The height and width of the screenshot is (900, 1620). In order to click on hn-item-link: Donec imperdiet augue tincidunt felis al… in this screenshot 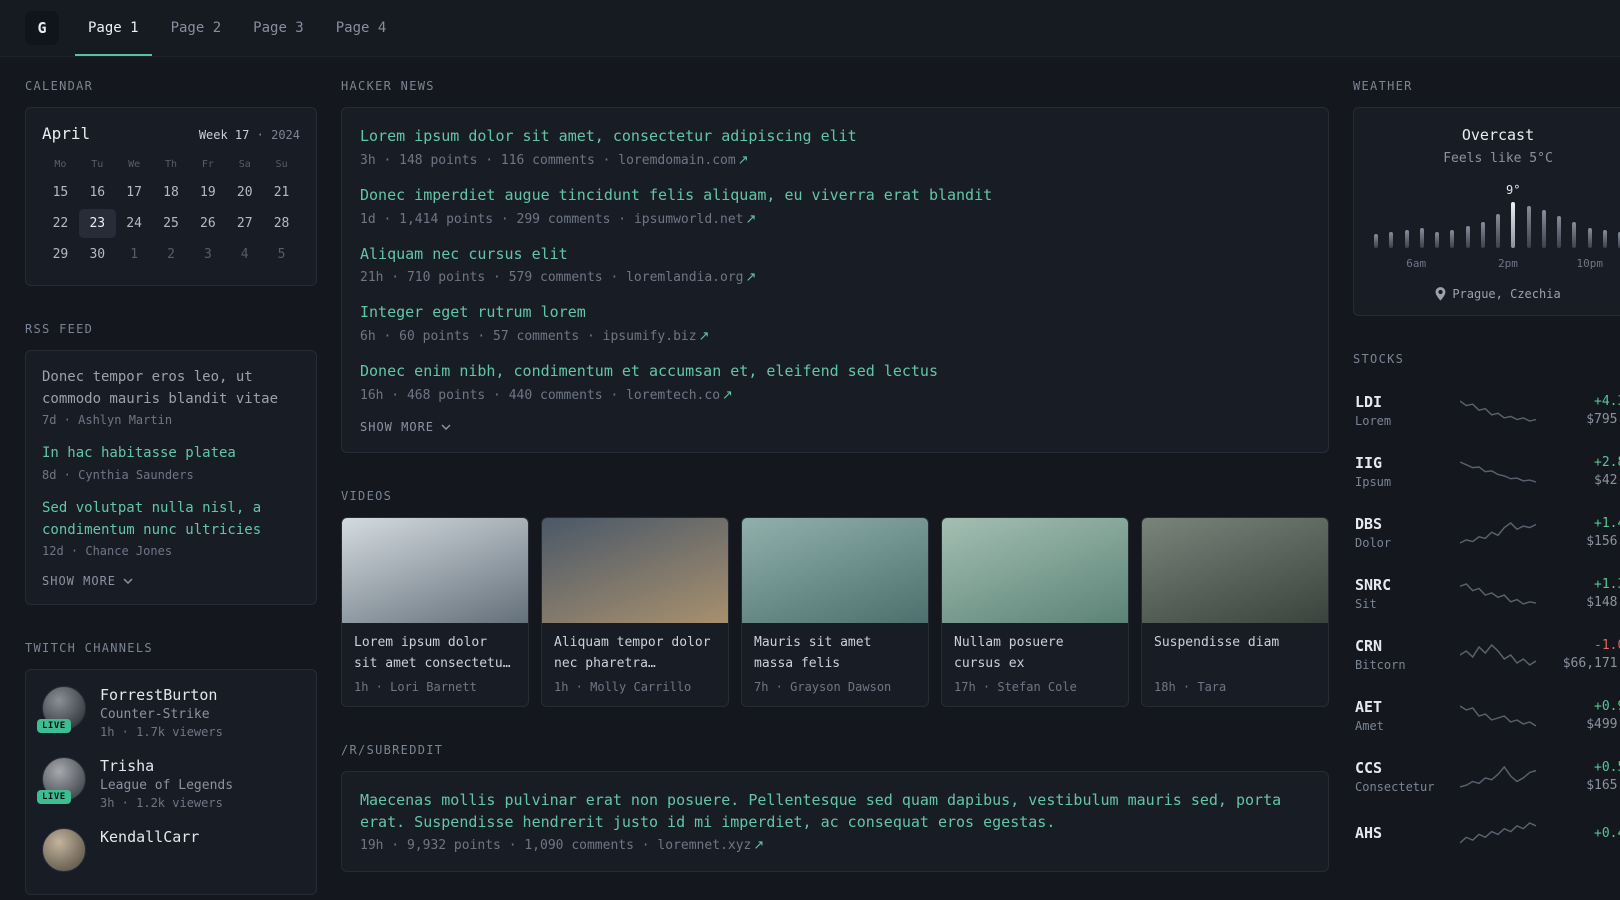, I will do `click(835, 196)`.